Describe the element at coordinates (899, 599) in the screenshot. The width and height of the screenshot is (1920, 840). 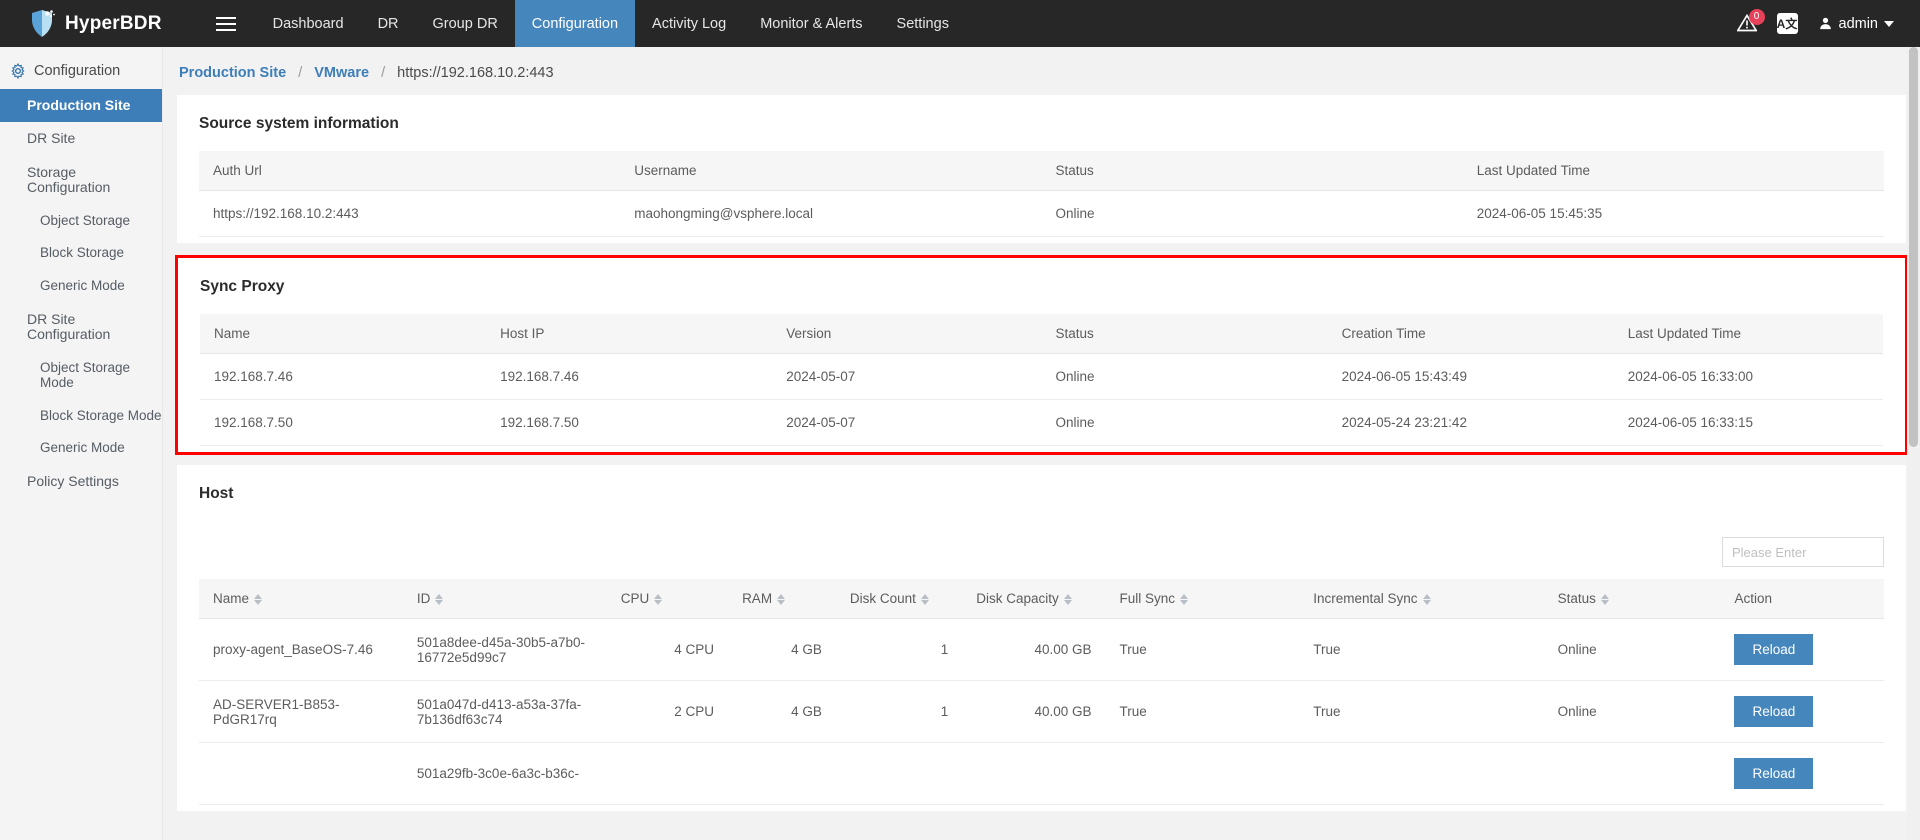
I see `column-header-disk-count: Disk Count` at that location.